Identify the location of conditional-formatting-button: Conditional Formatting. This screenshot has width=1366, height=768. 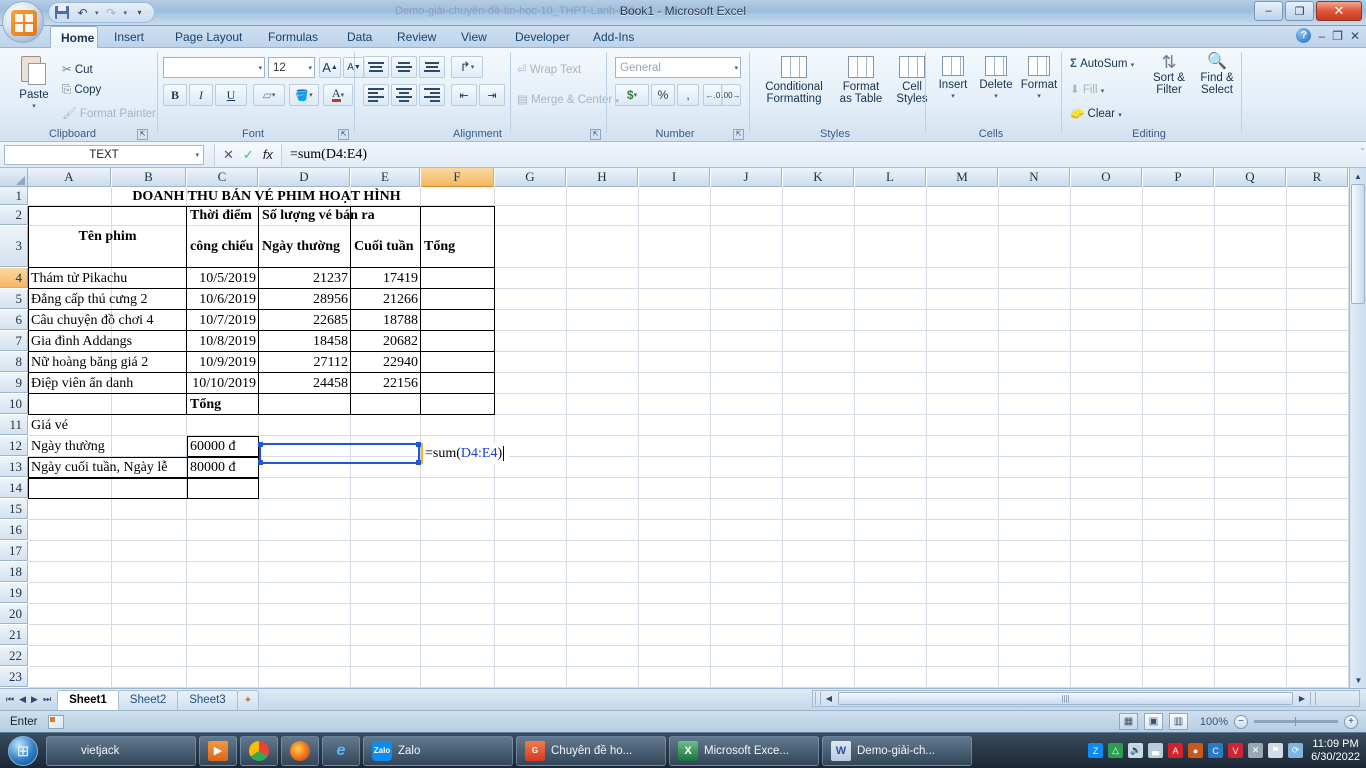
(794, 80).